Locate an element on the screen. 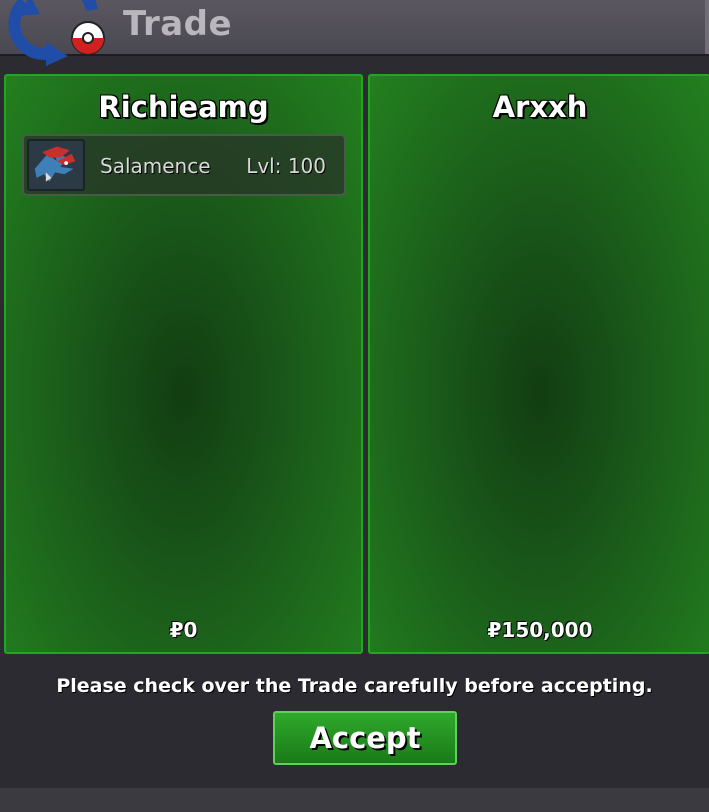  bottom-bar is located at coordinates (354, 800).